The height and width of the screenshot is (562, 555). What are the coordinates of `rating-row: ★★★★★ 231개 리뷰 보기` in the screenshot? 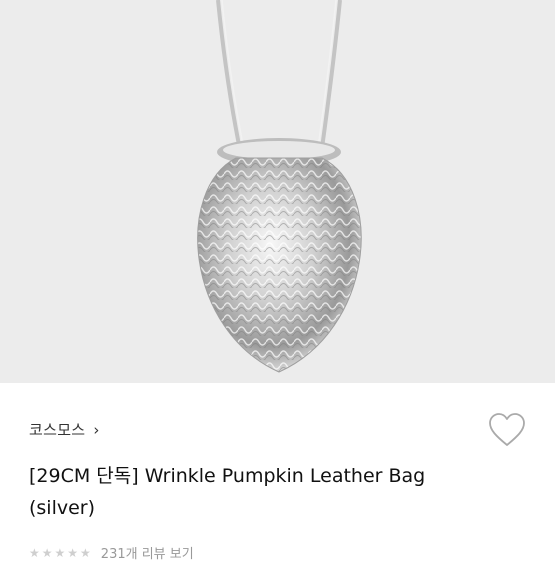 It's located at (111, 552).